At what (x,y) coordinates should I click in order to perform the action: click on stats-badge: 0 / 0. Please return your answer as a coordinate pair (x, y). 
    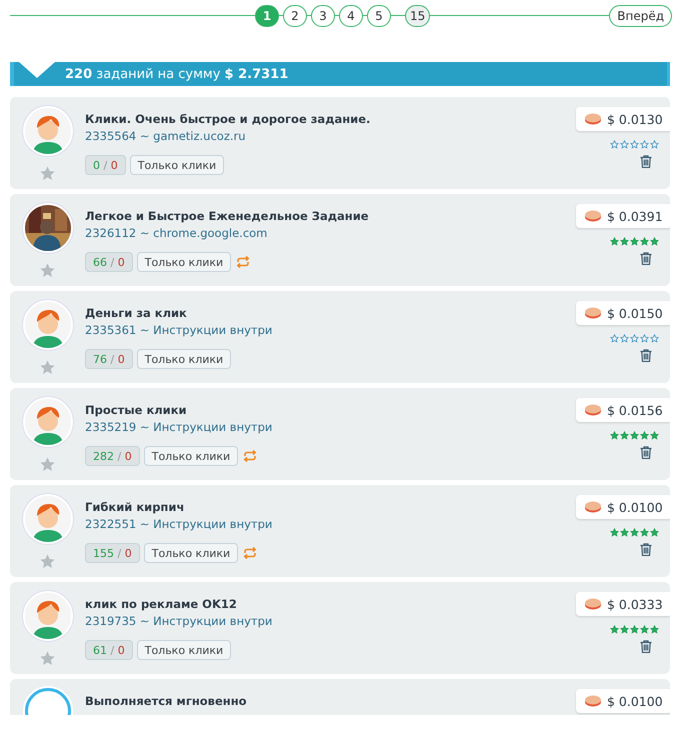
    Looking at the image, I should click on (105, 165).